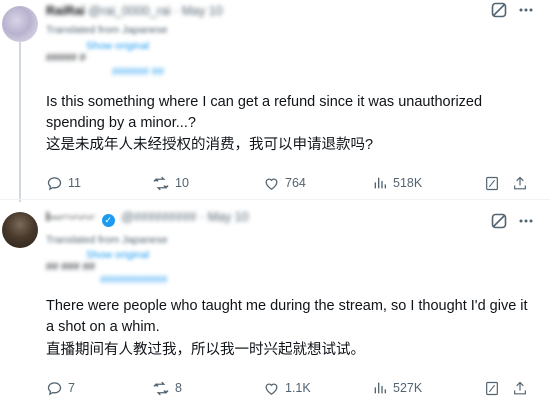 The image size is (550, 403). What do you see at coordinates (66, 58) in the screenshot?
I see `blurred-original-text: ##### #` at bounding box center [66, 58].